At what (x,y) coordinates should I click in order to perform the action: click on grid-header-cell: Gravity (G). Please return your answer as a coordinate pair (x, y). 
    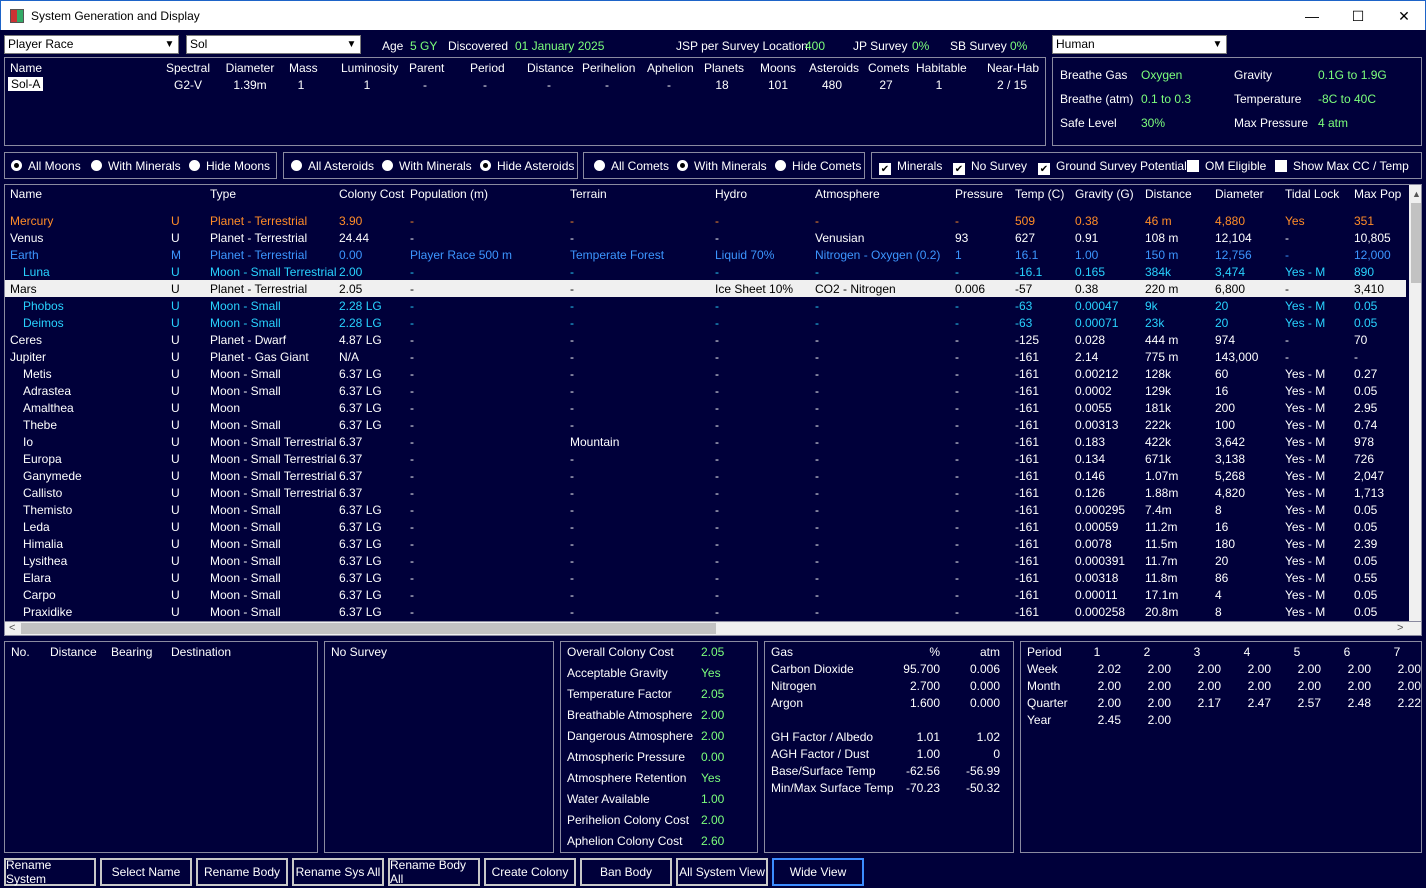
    Looking at the image, I should click on (1104, 194).